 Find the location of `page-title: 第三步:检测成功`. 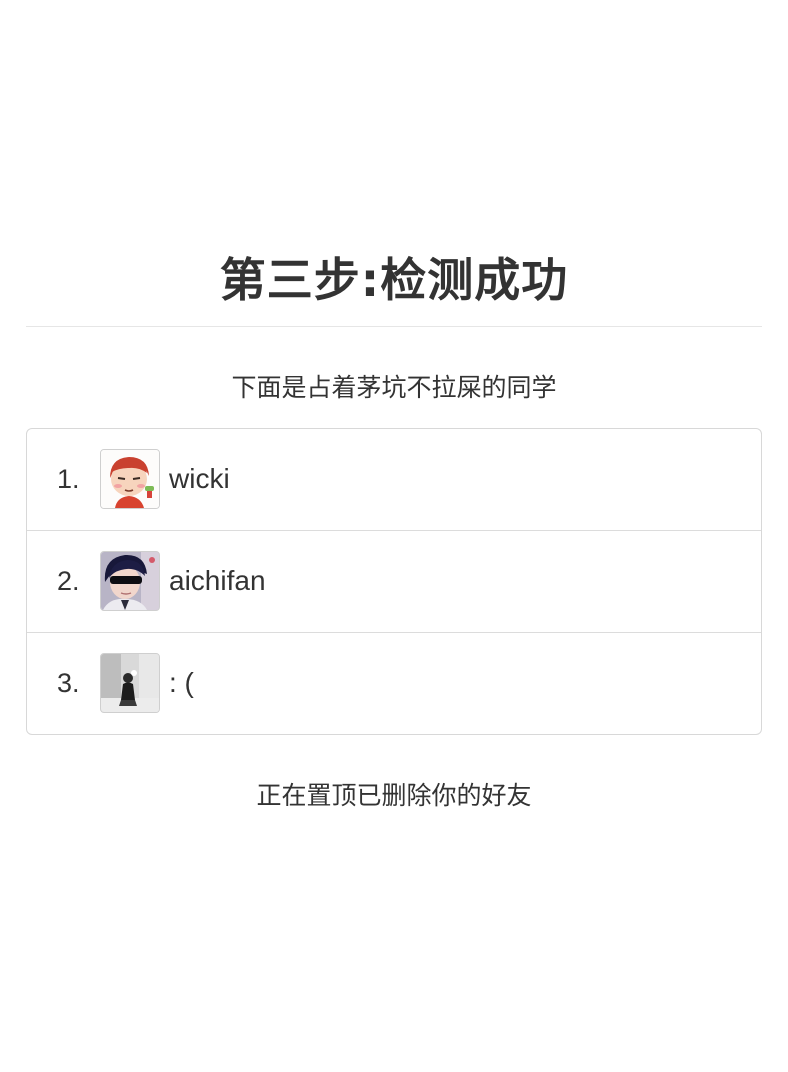

page-title: 第三步:检测成功 is located at coordinates (394, 280).